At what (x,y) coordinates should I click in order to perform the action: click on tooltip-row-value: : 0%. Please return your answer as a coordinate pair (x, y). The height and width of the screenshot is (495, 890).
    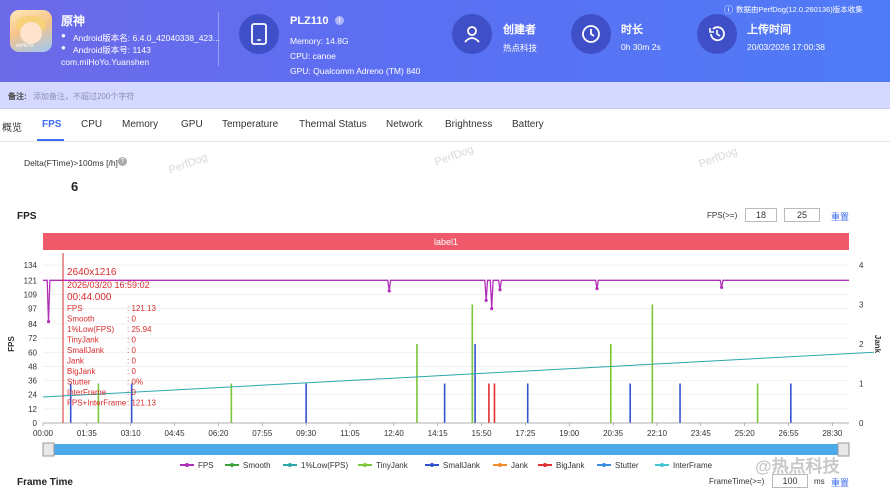
    Looking at the image, I should click on (135, 382).